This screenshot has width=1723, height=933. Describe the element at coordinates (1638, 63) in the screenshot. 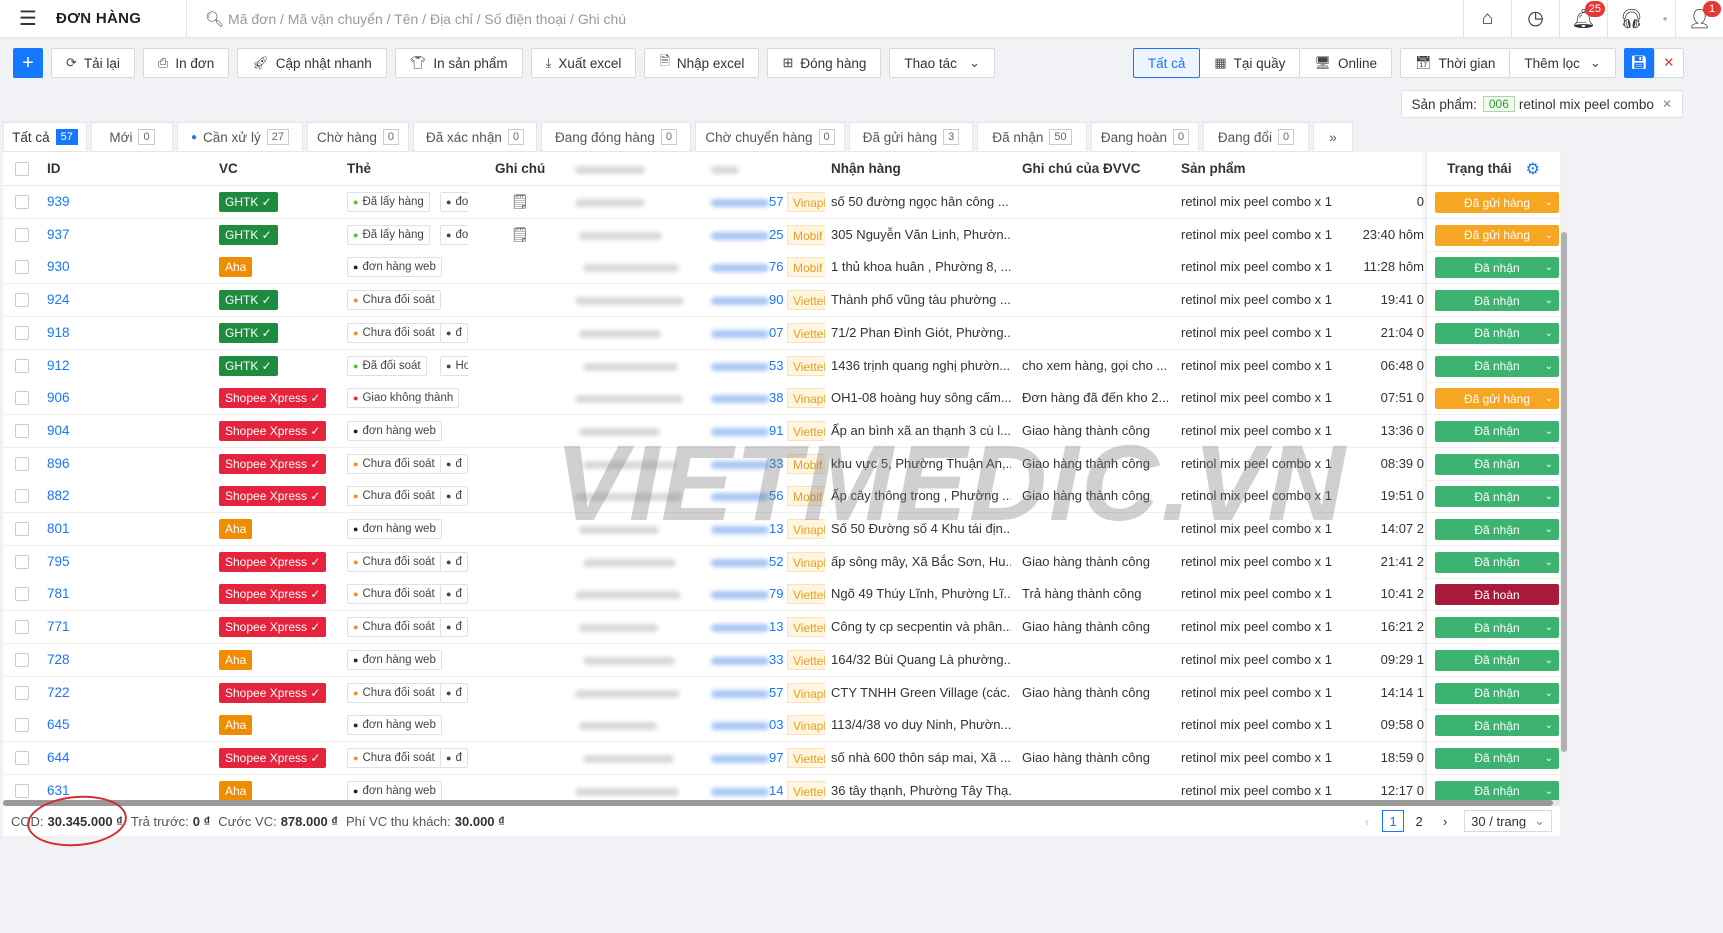

I see `save-filter-button: 💾︎` at that location.